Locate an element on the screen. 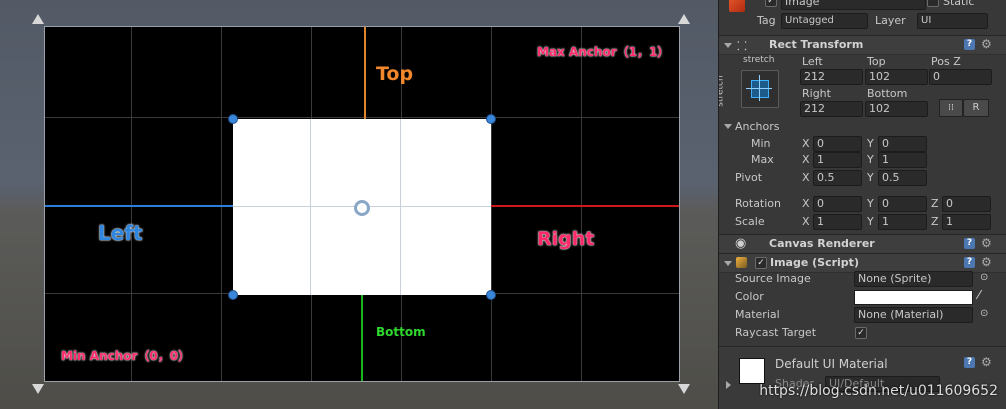  anchor-max-x-field: 1 is located at coordinates (837, 160).